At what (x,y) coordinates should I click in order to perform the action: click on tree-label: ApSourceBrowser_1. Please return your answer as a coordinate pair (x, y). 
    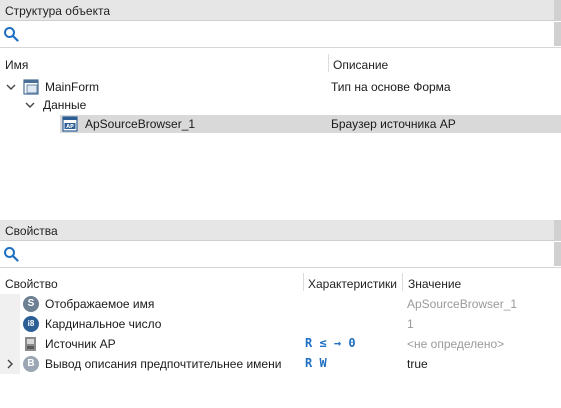
    Looking at the image, I should click on (140, 124).